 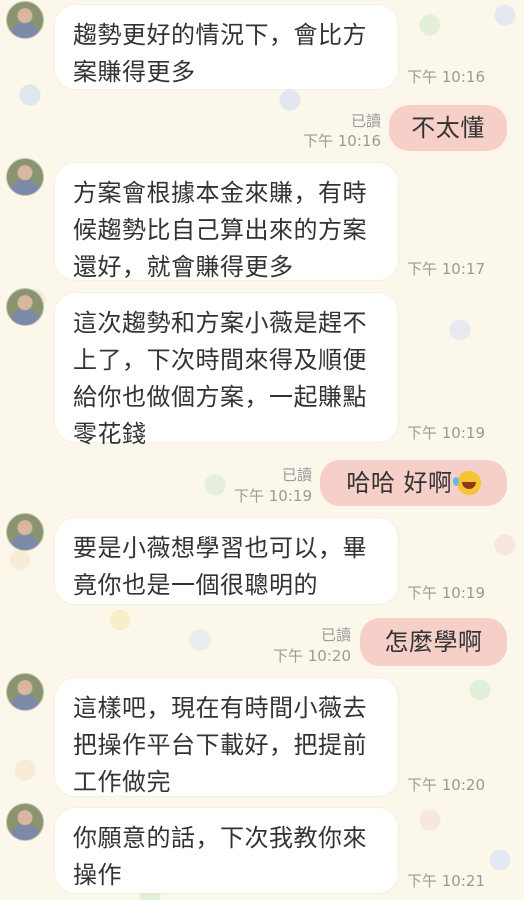 What do you see at coordinates (220, 230) in the screenshot?
I see `message-text: 方案會根據本金來賺，有時候趨勢比自己算出來的方案還好，就會賺得更多` at bounding box center [220, 230].